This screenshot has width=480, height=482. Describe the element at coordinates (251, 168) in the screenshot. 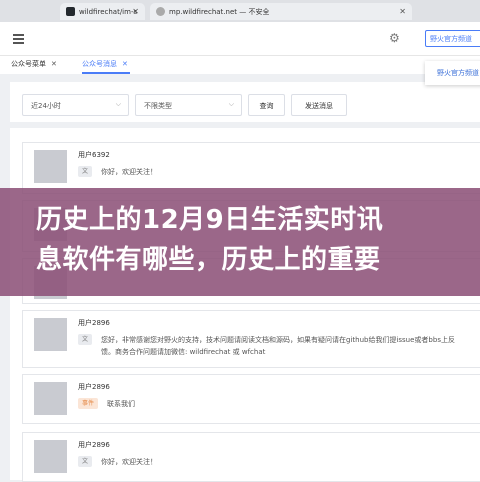

I see `list-item: 用户6392 文 你好，欢迎关注！` at that location.